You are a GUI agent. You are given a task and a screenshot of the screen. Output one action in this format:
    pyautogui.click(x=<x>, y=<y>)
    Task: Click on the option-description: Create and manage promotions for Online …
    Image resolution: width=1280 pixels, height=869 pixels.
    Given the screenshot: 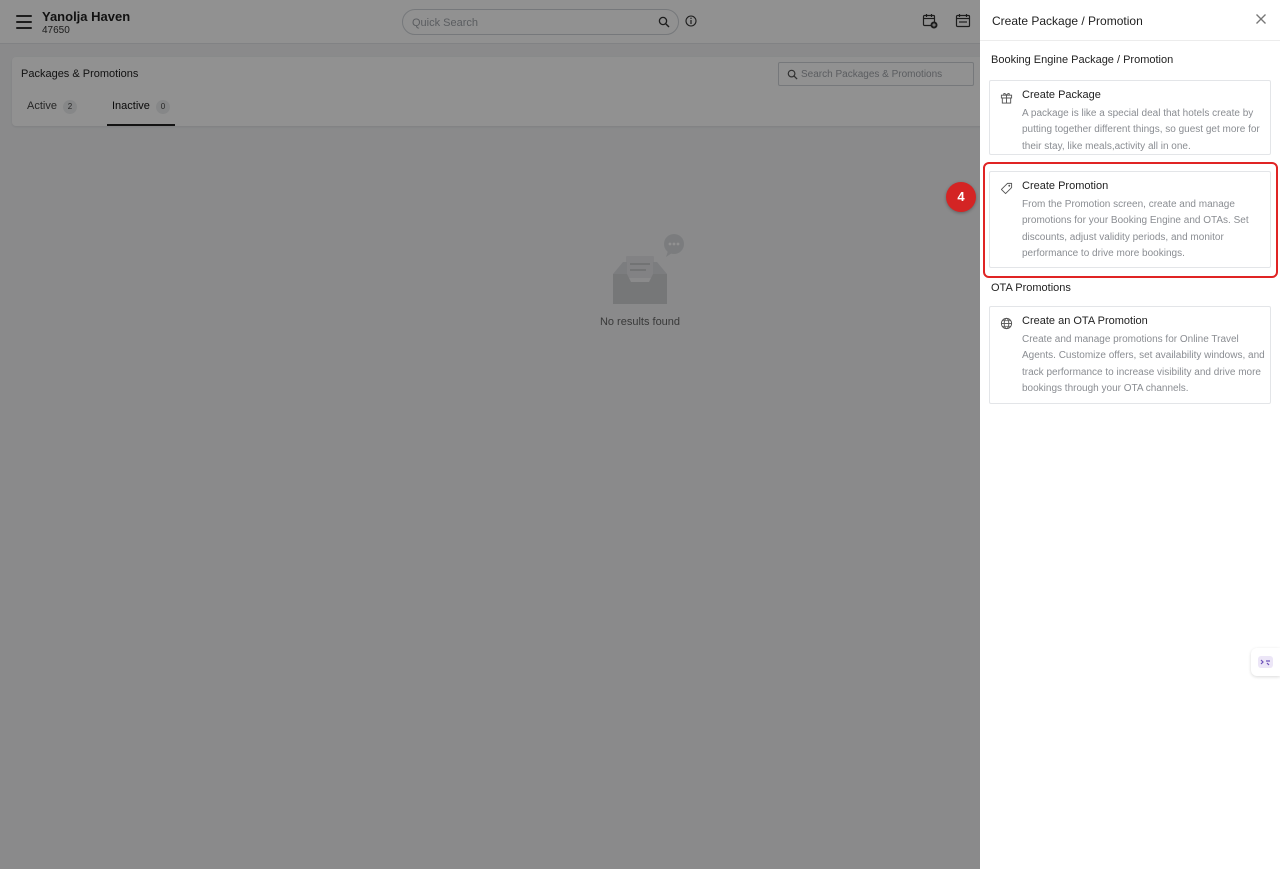 What is the action you would take?
    pyautogui.click(x=1143, y=364)
    